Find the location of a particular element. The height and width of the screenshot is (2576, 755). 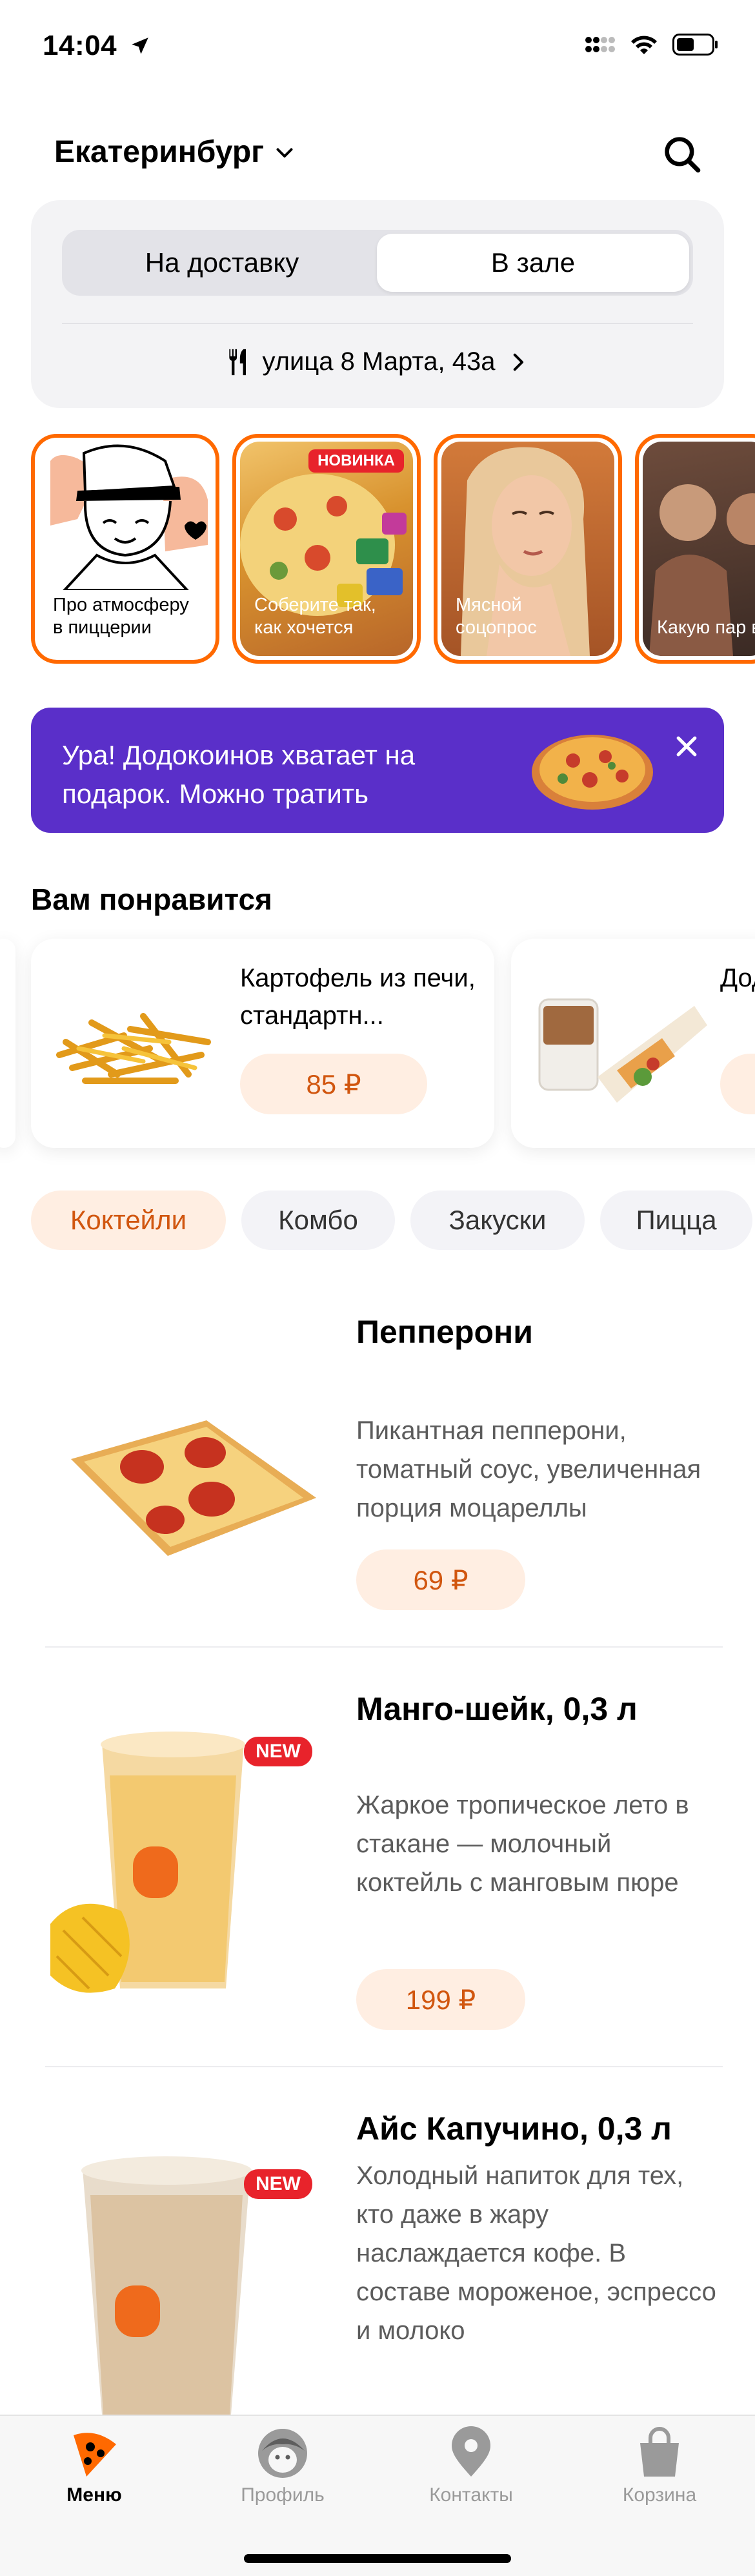

tab-contacts: Контакты is located at coordinates (471, 2477).